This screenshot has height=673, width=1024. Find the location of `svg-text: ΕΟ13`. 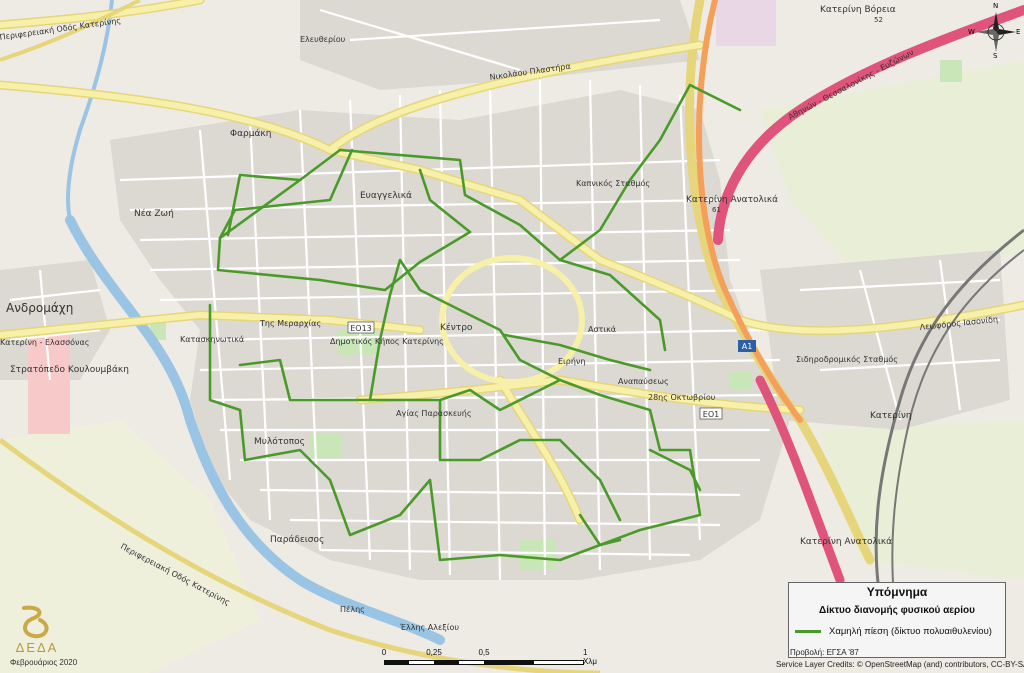

svg-text: ΕΟ13 is located at coordinates (361, 328).